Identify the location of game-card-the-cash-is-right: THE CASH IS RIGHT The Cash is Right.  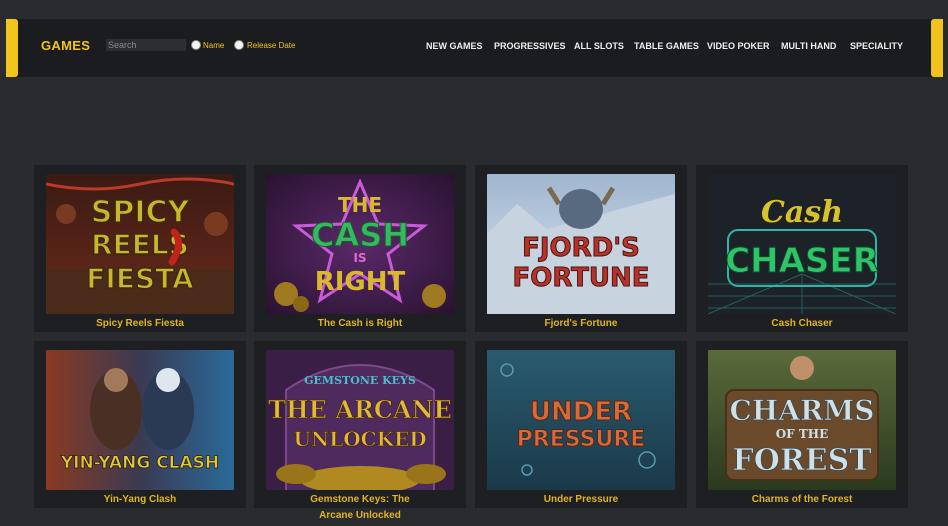
(360, 248).